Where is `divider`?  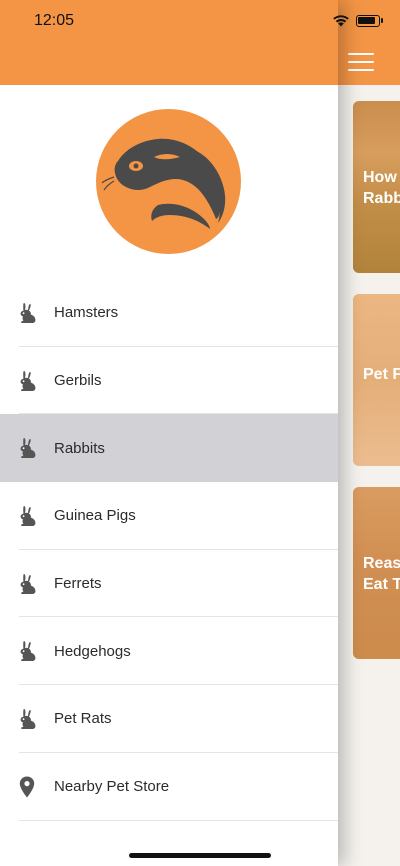 divider is located at coordinates (178, 820).